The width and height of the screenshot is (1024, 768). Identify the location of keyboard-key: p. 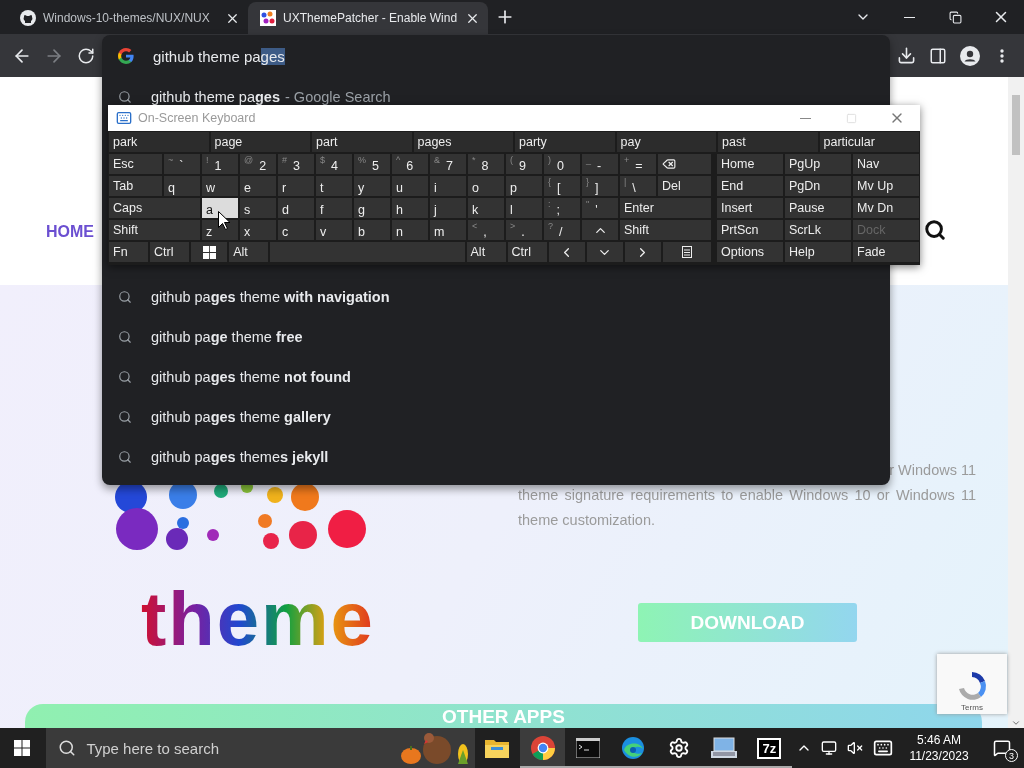
(524, 186).